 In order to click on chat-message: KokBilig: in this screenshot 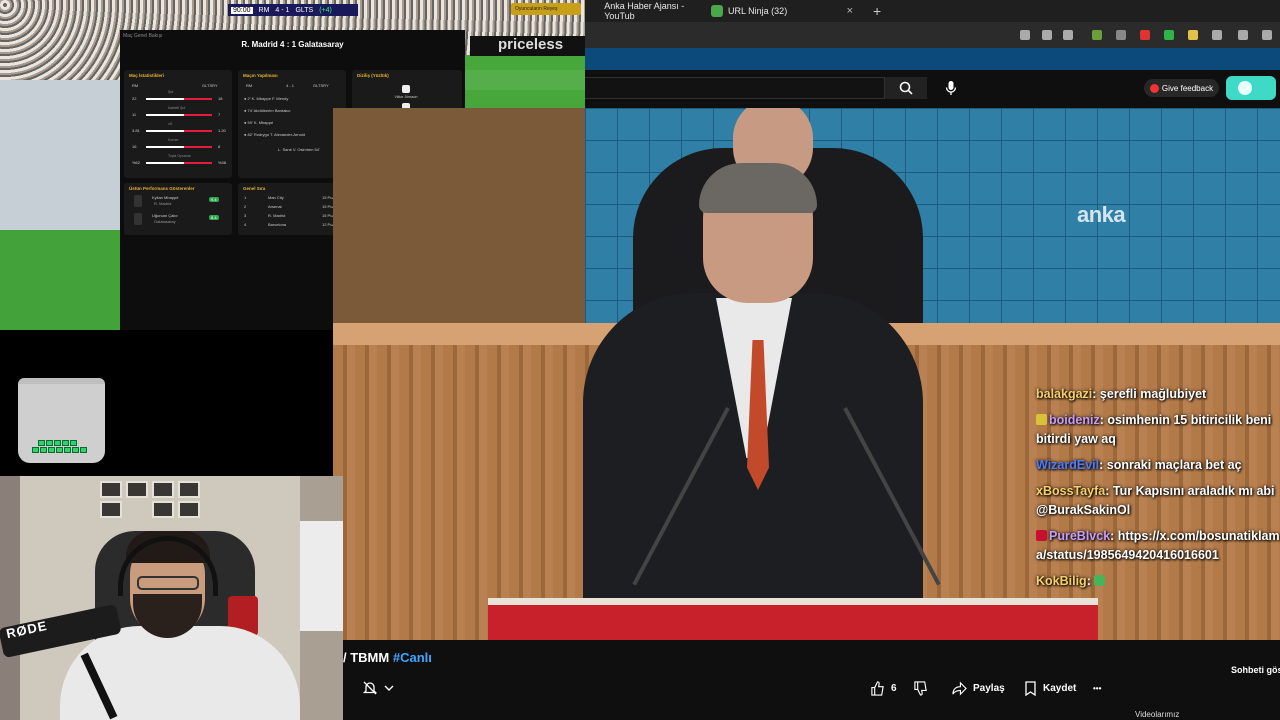, I will do `click(1158, 581)`.